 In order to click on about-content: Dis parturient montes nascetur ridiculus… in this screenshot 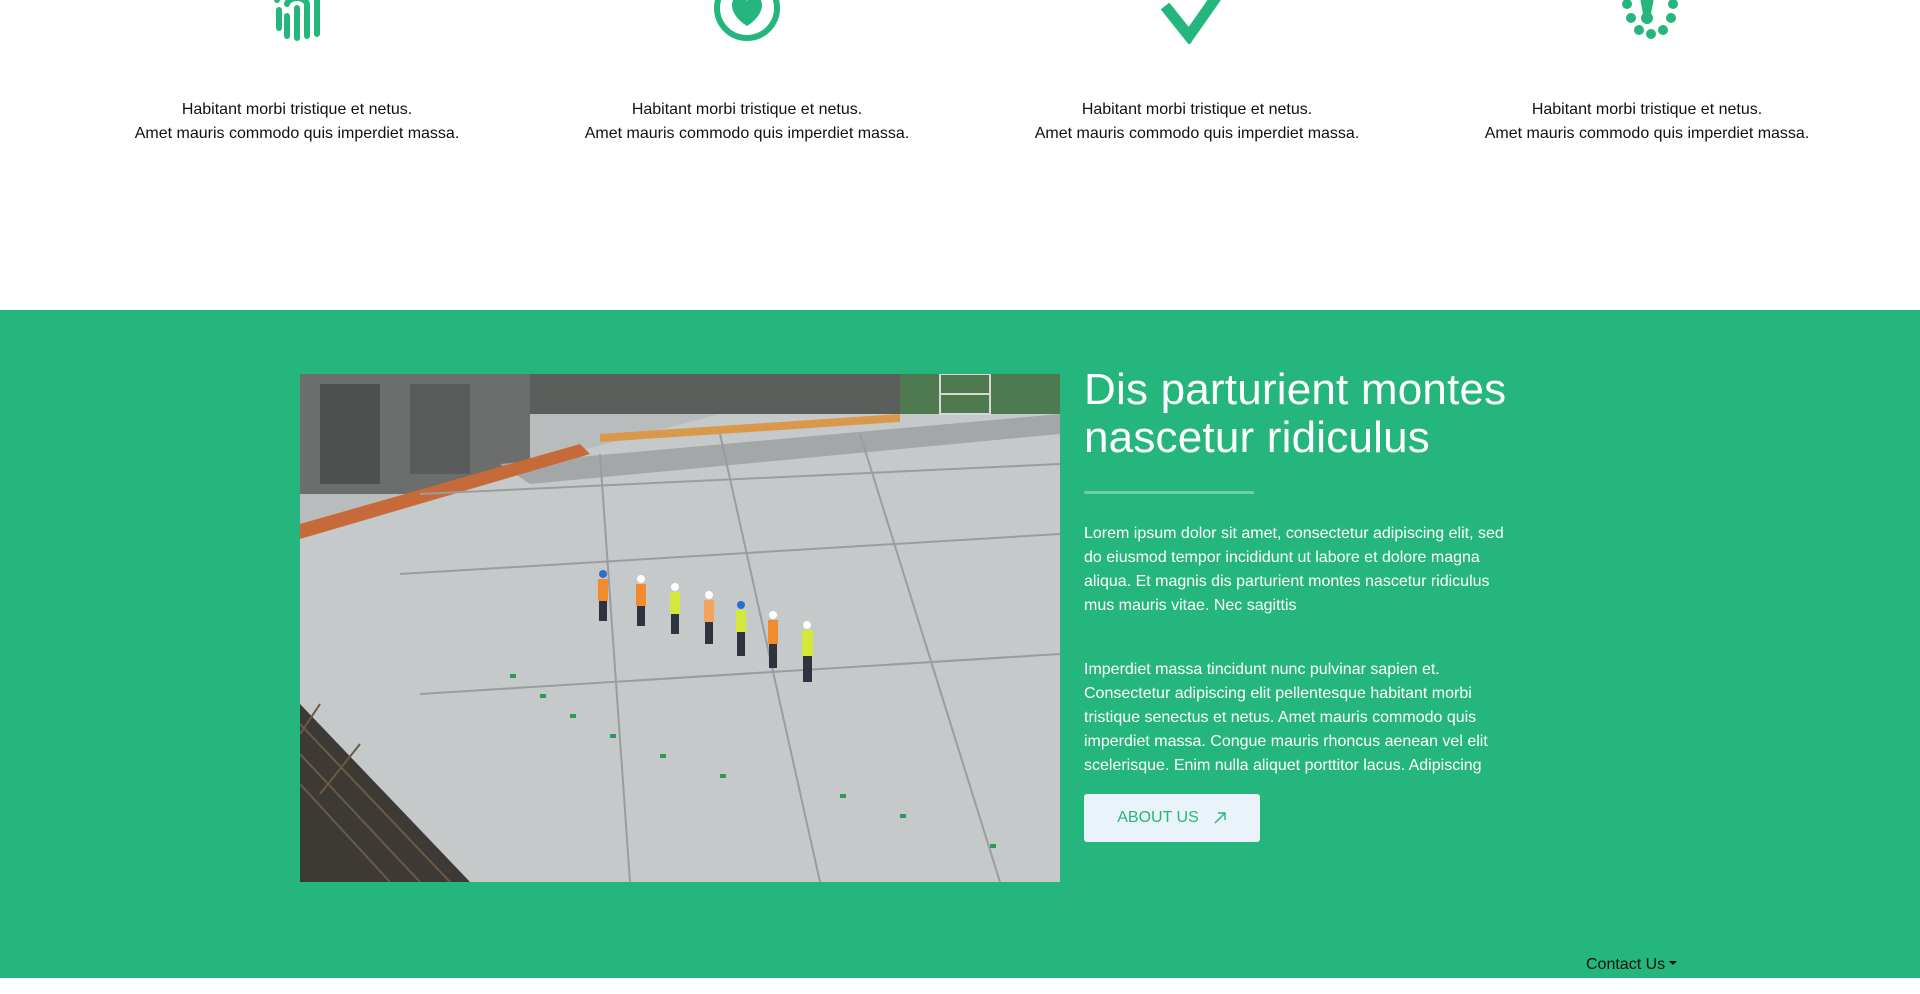, I will do `click(1299, 604)`.